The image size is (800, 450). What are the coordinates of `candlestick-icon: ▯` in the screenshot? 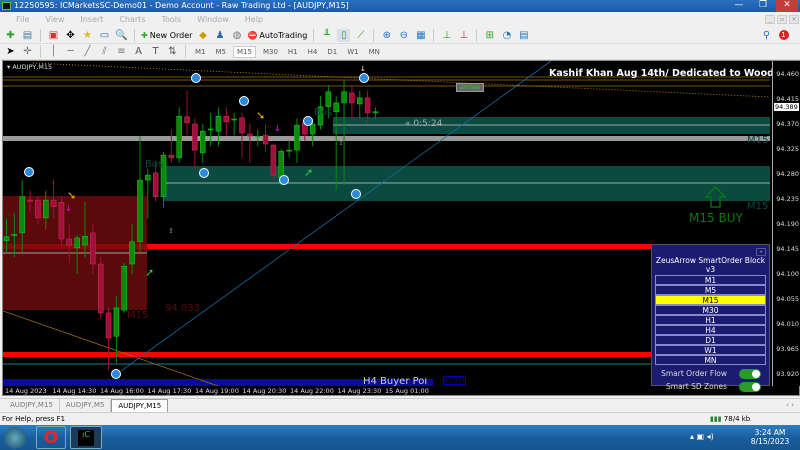 It's located at (344, 35).